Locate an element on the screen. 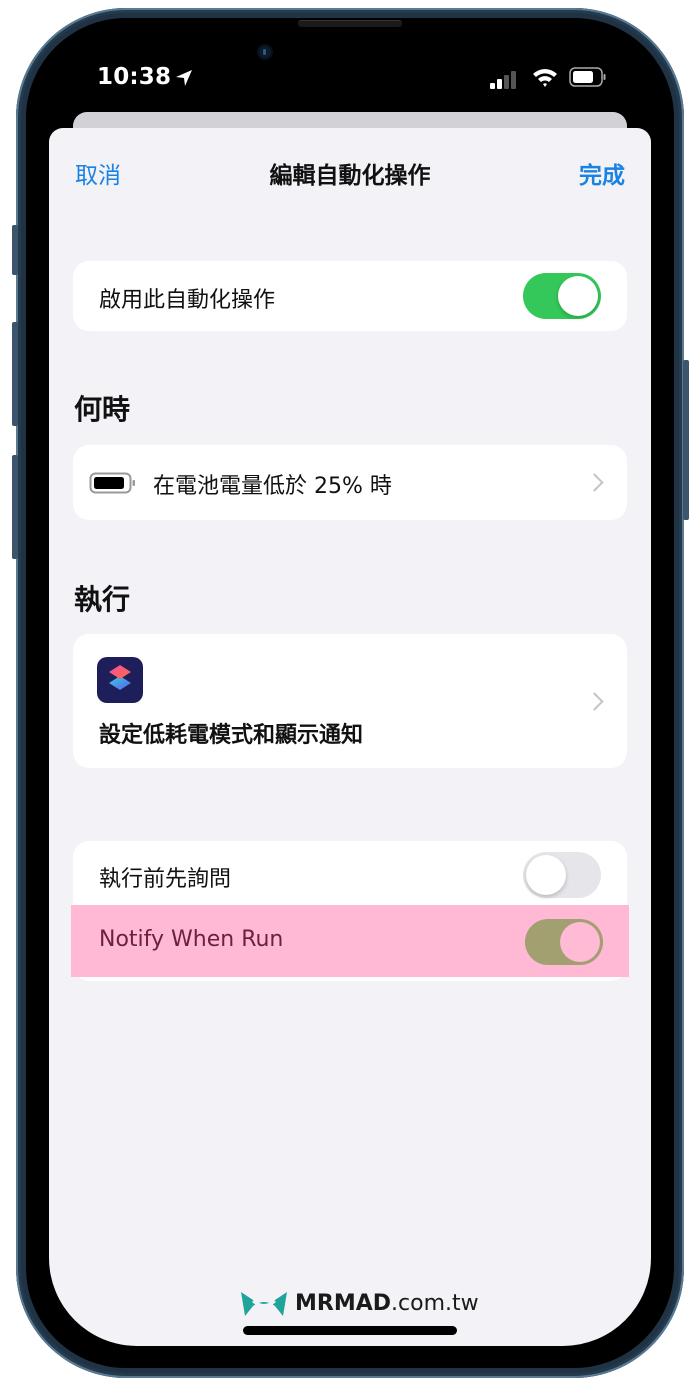 This screenshot has width=700, height=1386. trigger-row: 在電池電量低於 25% 時 is located at coordinates (350, 482).